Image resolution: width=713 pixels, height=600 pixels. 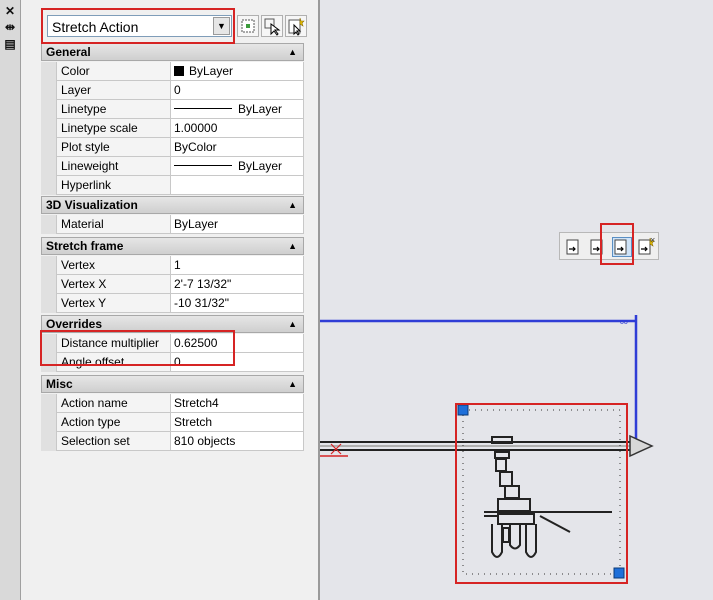 What do you see at coordinates (203, 284) in the screenshot?
I see `property-value-text: 2'-7 13/32"` at bounding box center [203, 284].